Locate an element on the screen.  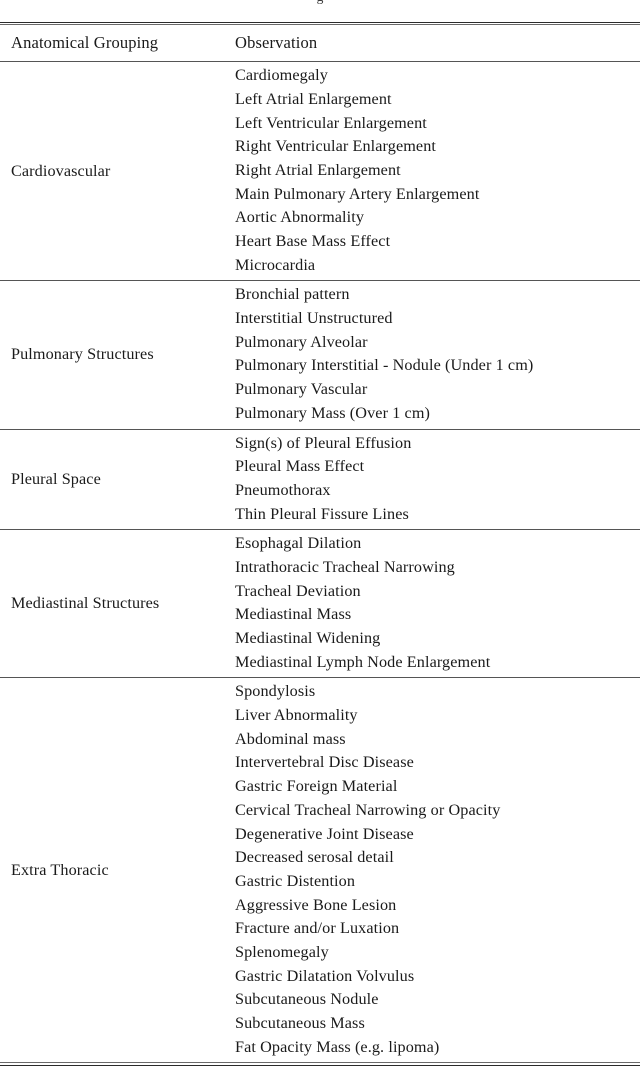
observation-item: Decreased serosal detail is located at coordinates (314, 857).